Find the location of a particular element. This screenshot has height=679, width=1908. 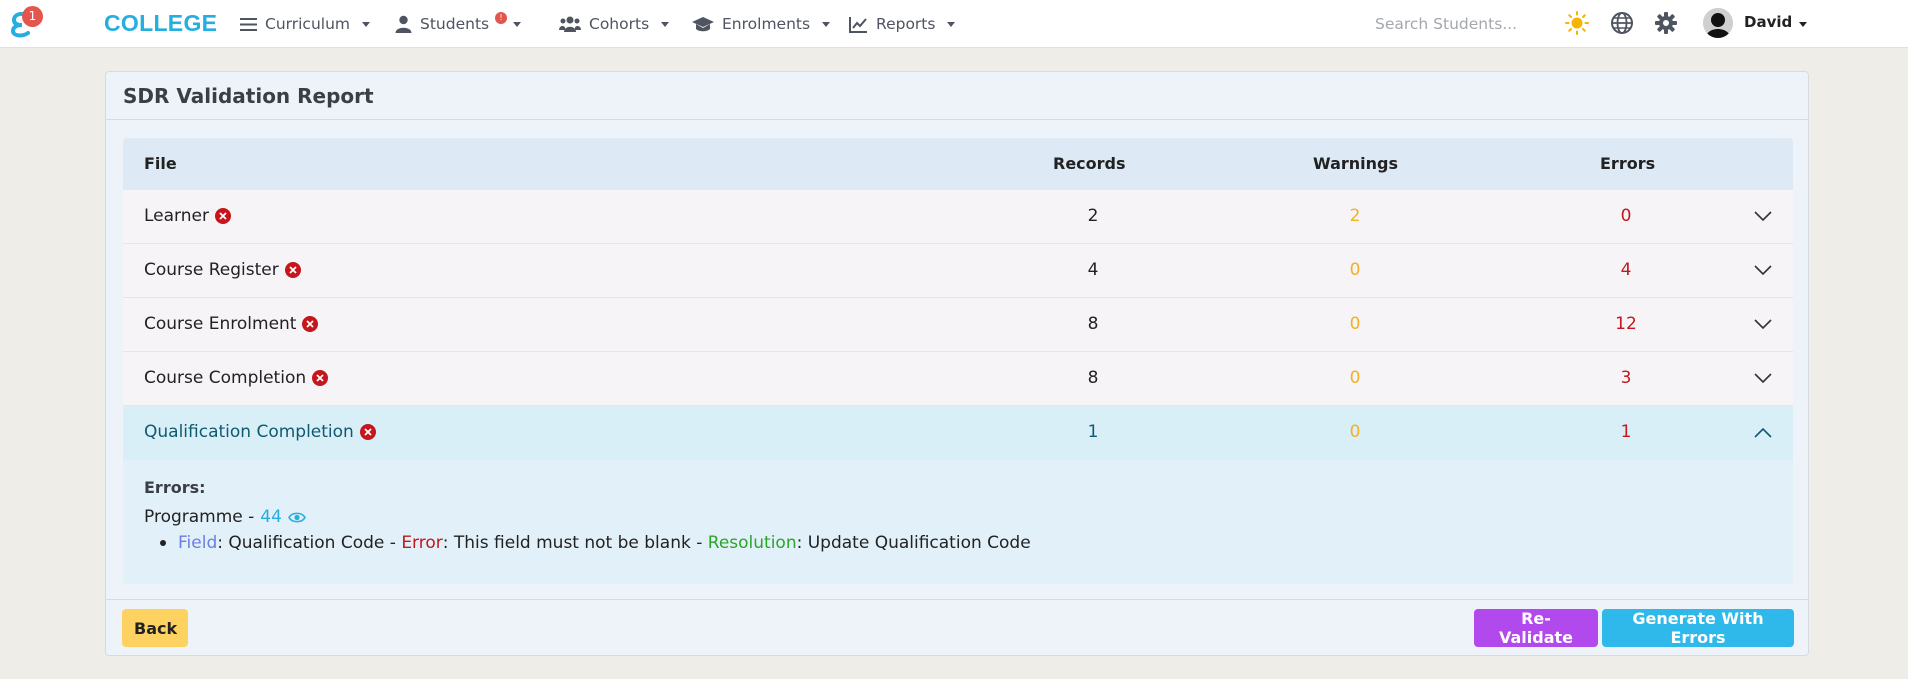

file-name: Learner is located at coordinates (176, 216).